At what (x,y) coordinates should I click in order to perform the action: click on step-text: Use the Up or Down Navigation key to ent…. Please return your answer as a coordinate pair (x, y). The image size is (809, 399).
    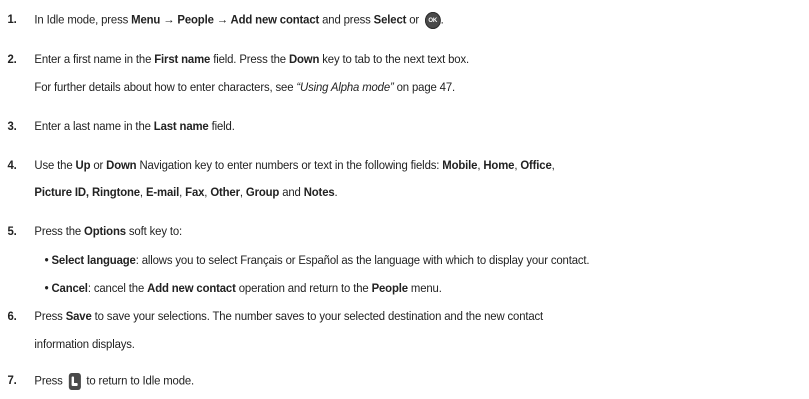
    Looking at the image, I should click on (294, 165).